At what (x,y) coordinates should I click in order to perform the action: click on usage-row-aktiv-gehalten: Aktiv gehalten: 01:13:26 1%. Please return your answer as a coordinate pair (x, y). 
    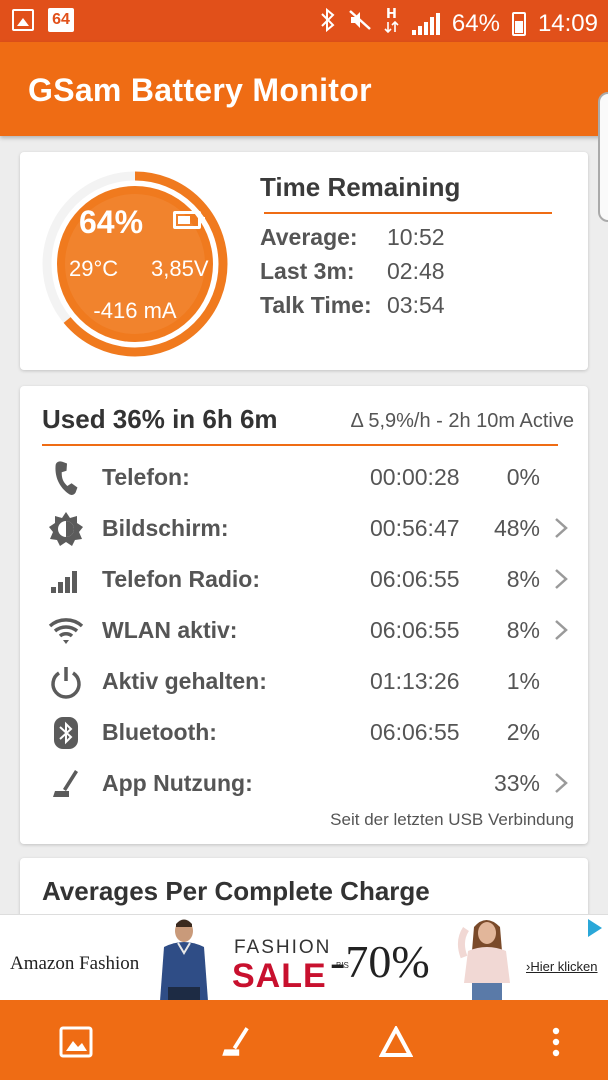
    Looking at the image, I should click on (304, 681).